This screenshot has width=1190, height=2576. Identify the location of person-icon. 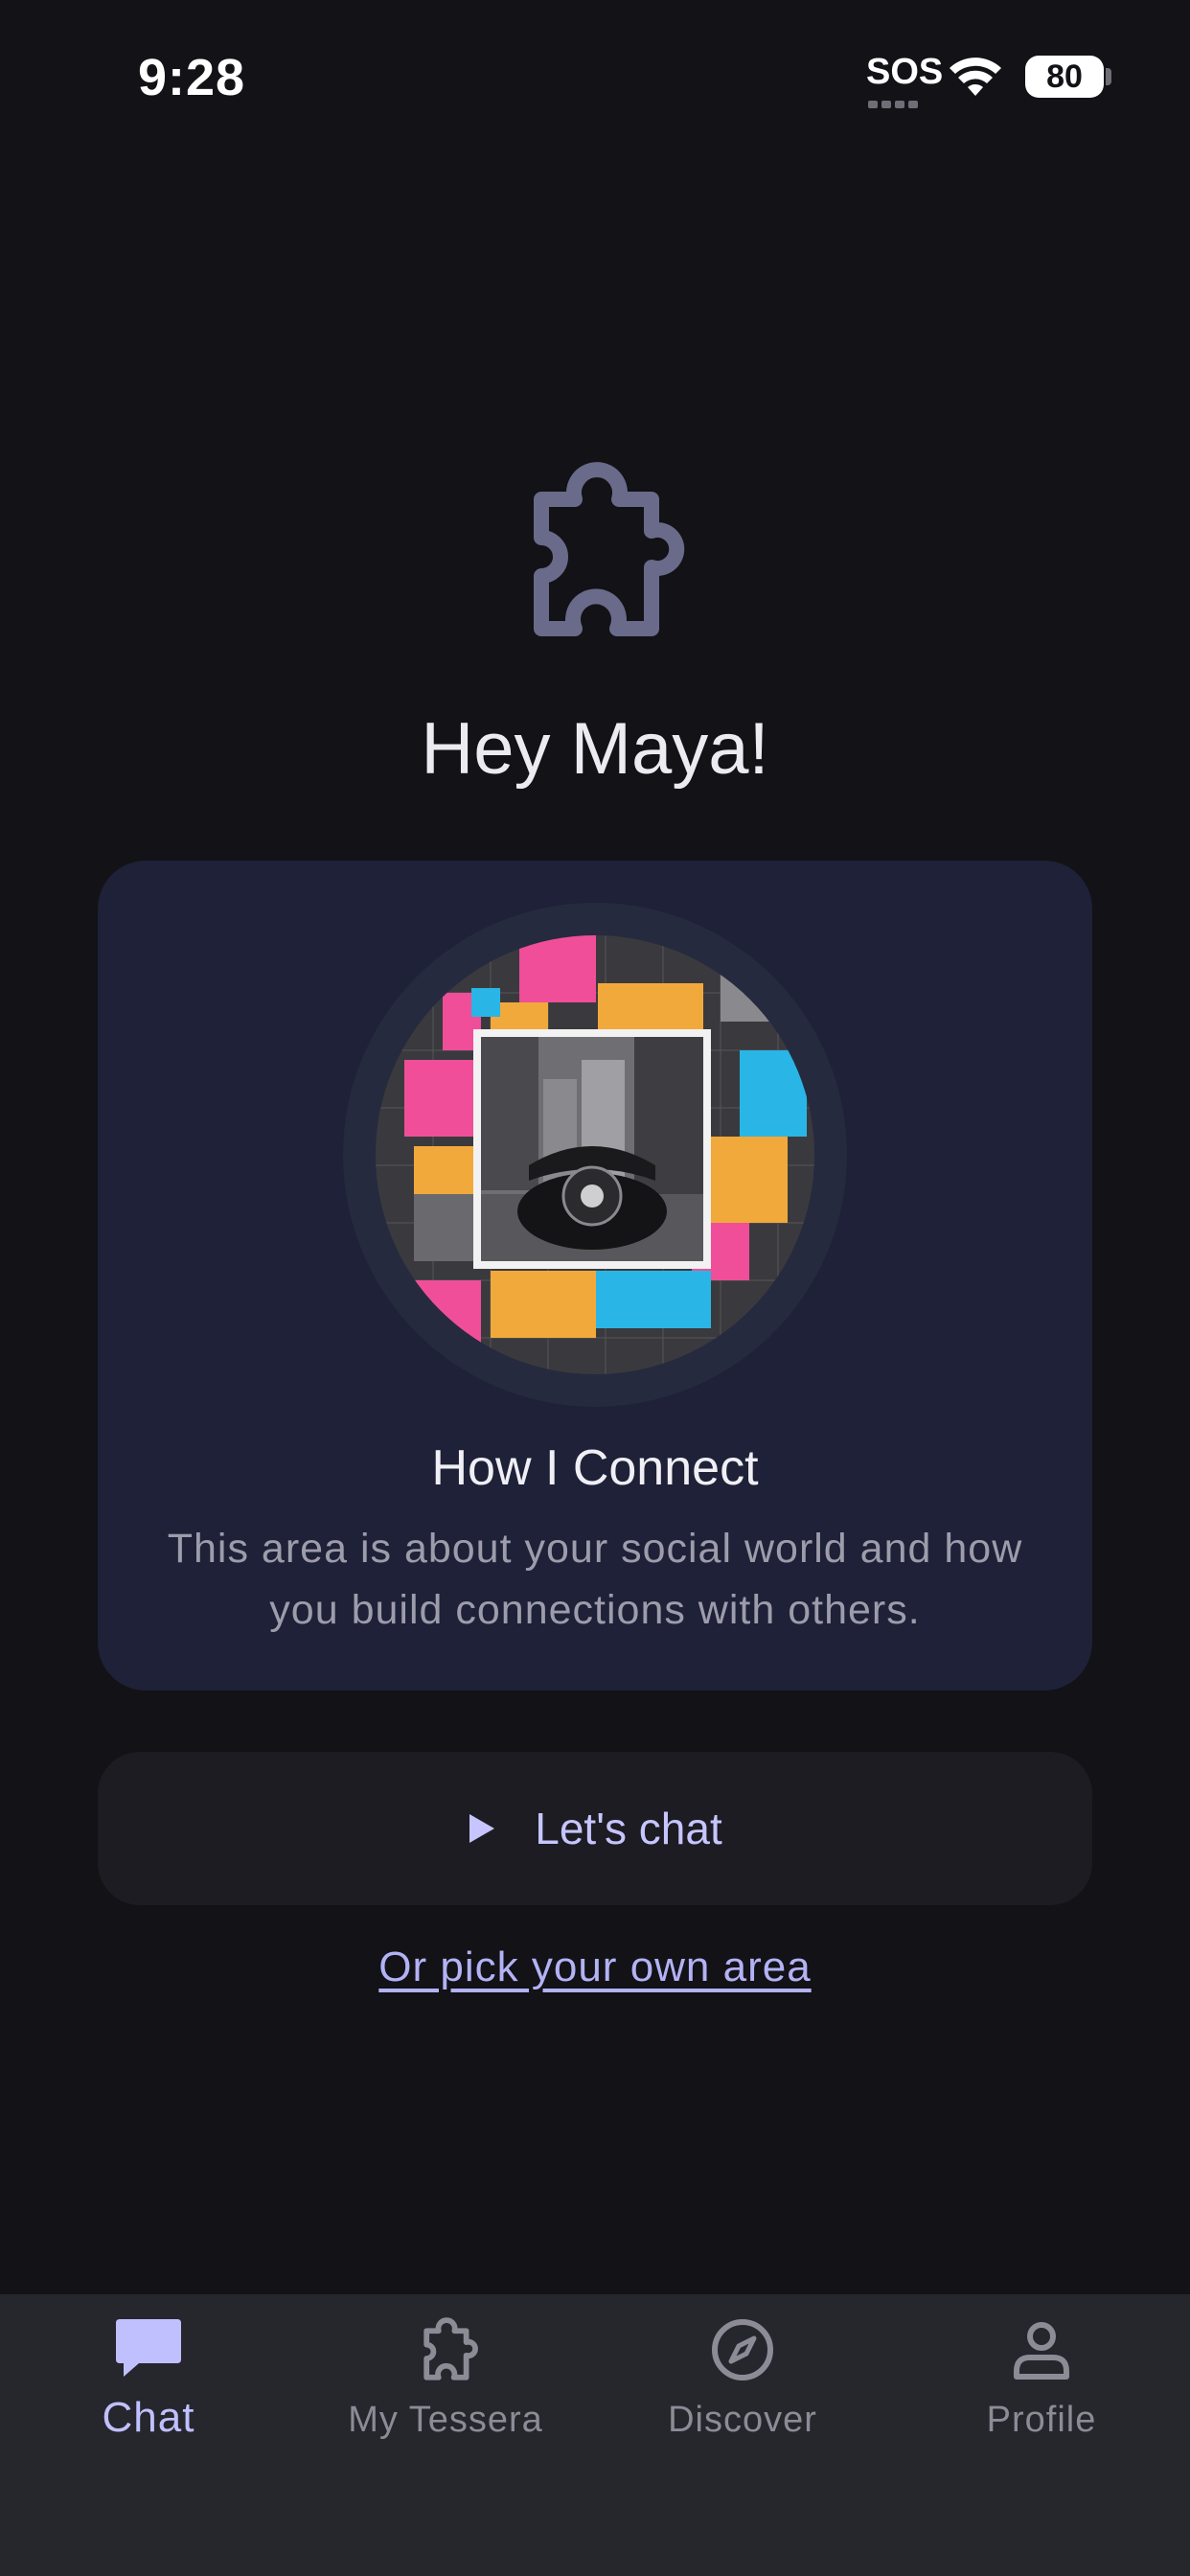
(1041, 2351).